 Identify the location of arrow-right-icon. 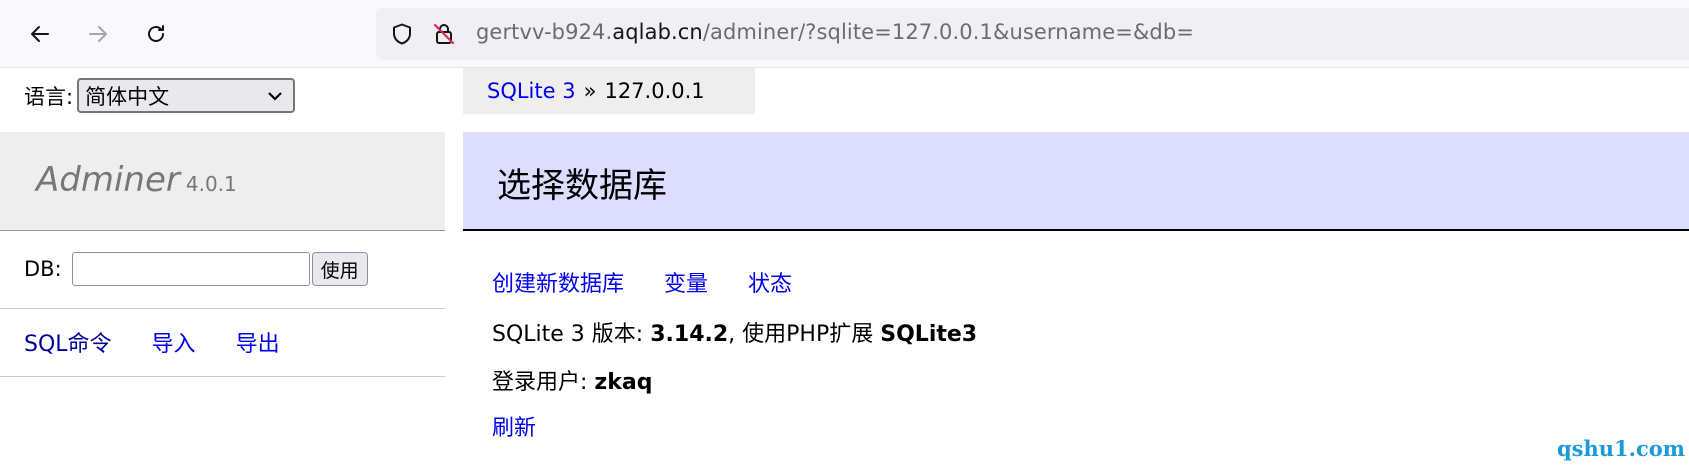
(98, 34).